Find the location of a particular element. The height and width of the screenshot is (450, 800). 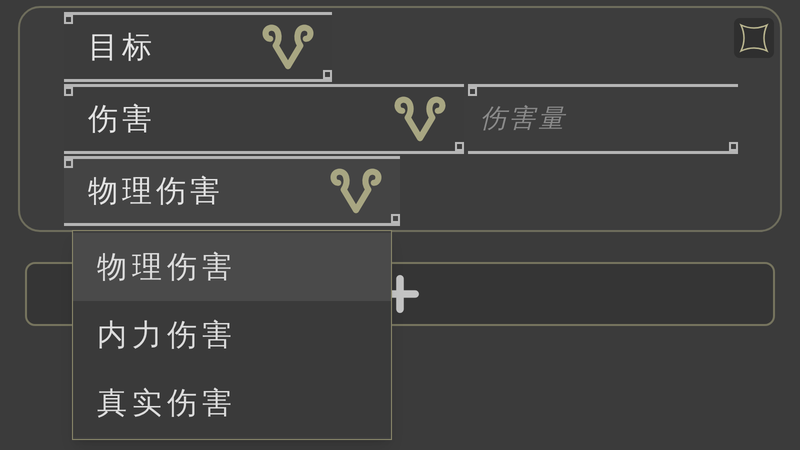

dropdown-value: 目标 is located at coordinates (122, 47).